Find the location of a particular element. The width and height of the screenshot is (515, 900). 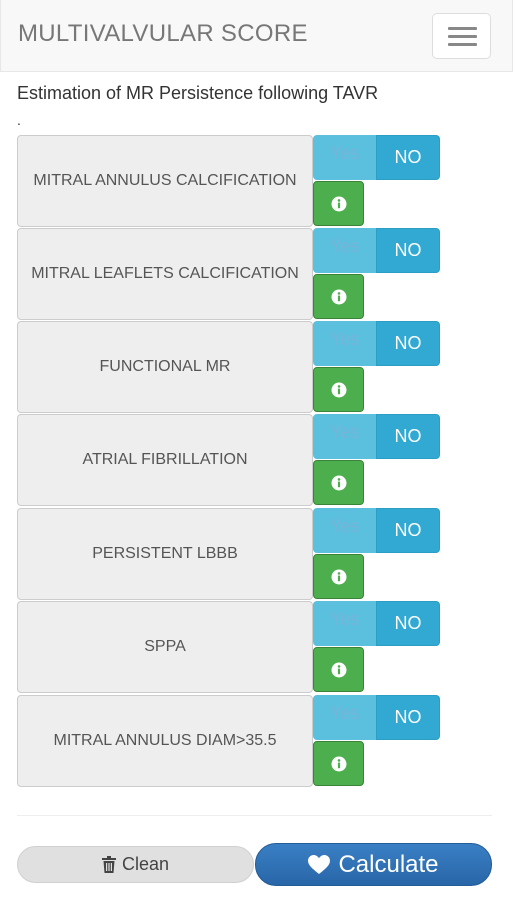

menu-toggle-button is located at coordinates (461, 36).